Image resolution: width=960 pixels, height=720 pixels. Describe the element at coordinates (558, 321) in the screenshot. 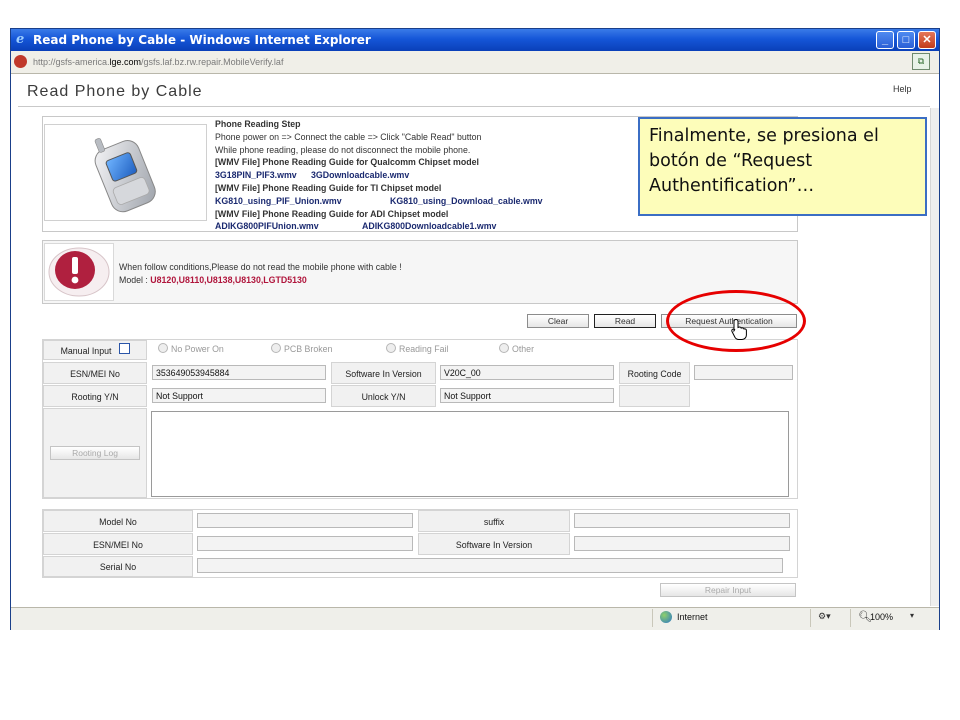

I see `clear-button: Clear` at that location.